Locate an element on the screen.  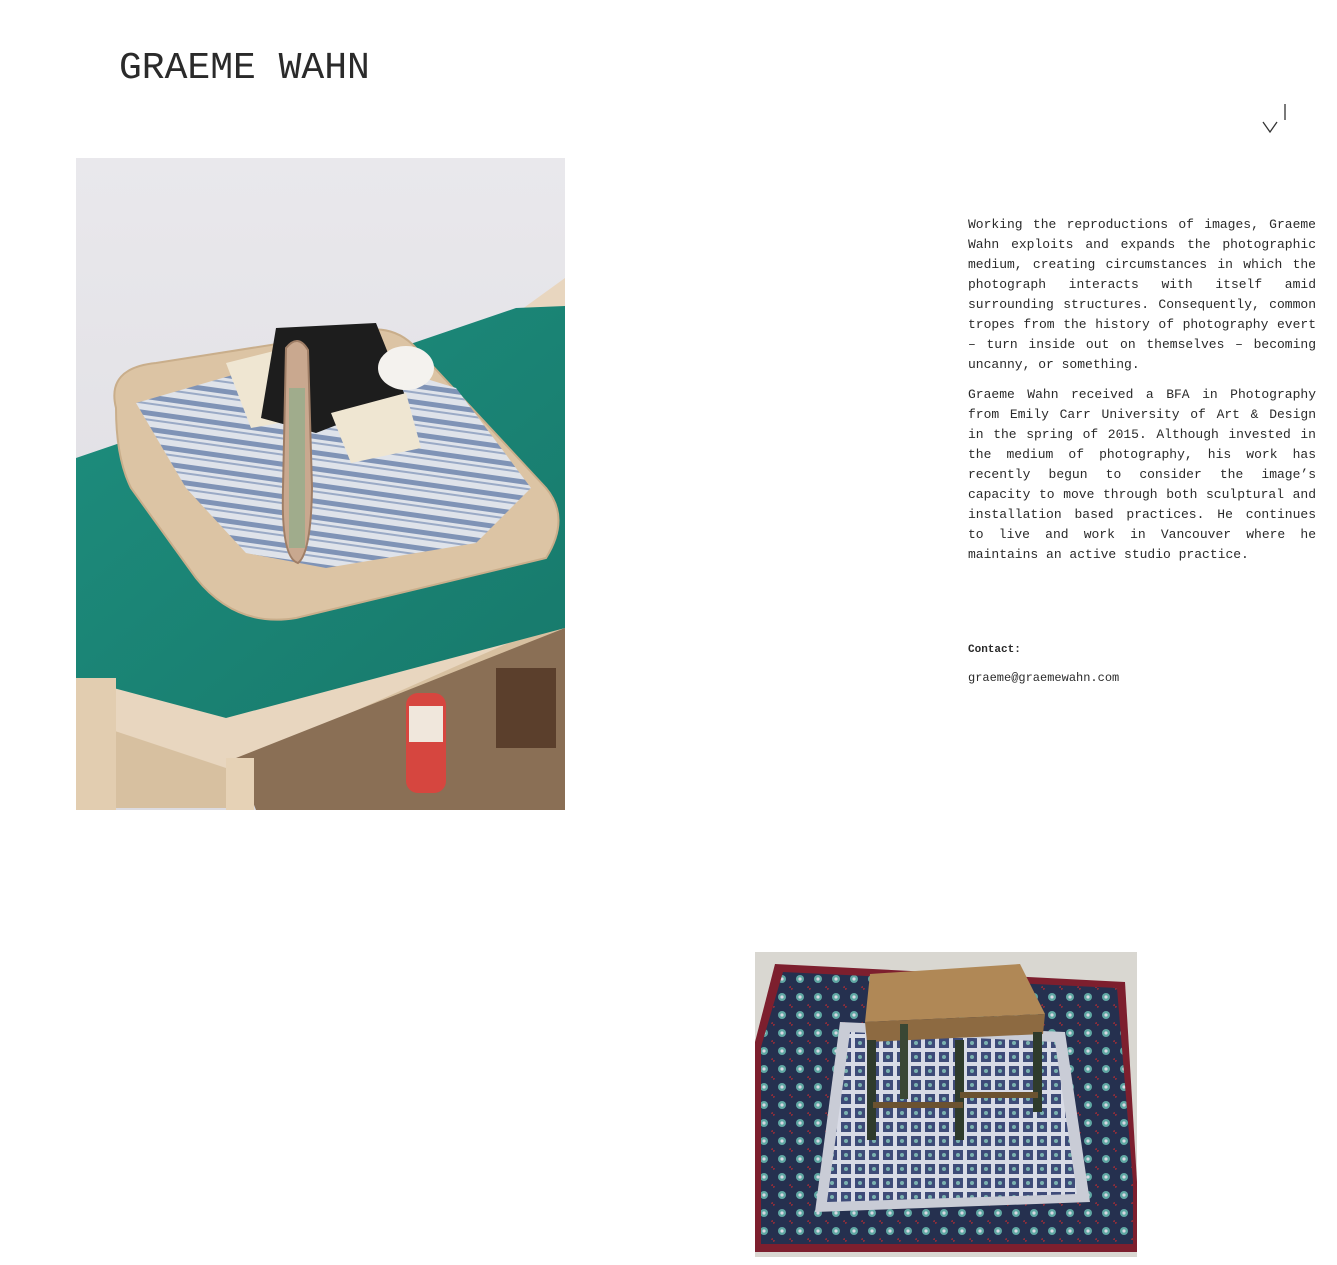
chevron-menu-icon is located at coordinates (1274, 119).